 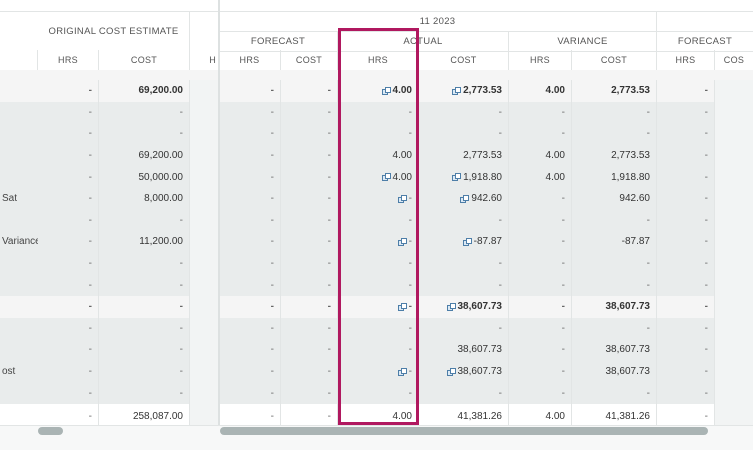 What do you see at coordinates (204, 60) in the screenshot?
I see `h-cut-header: H` at bounding box center [204, 60].